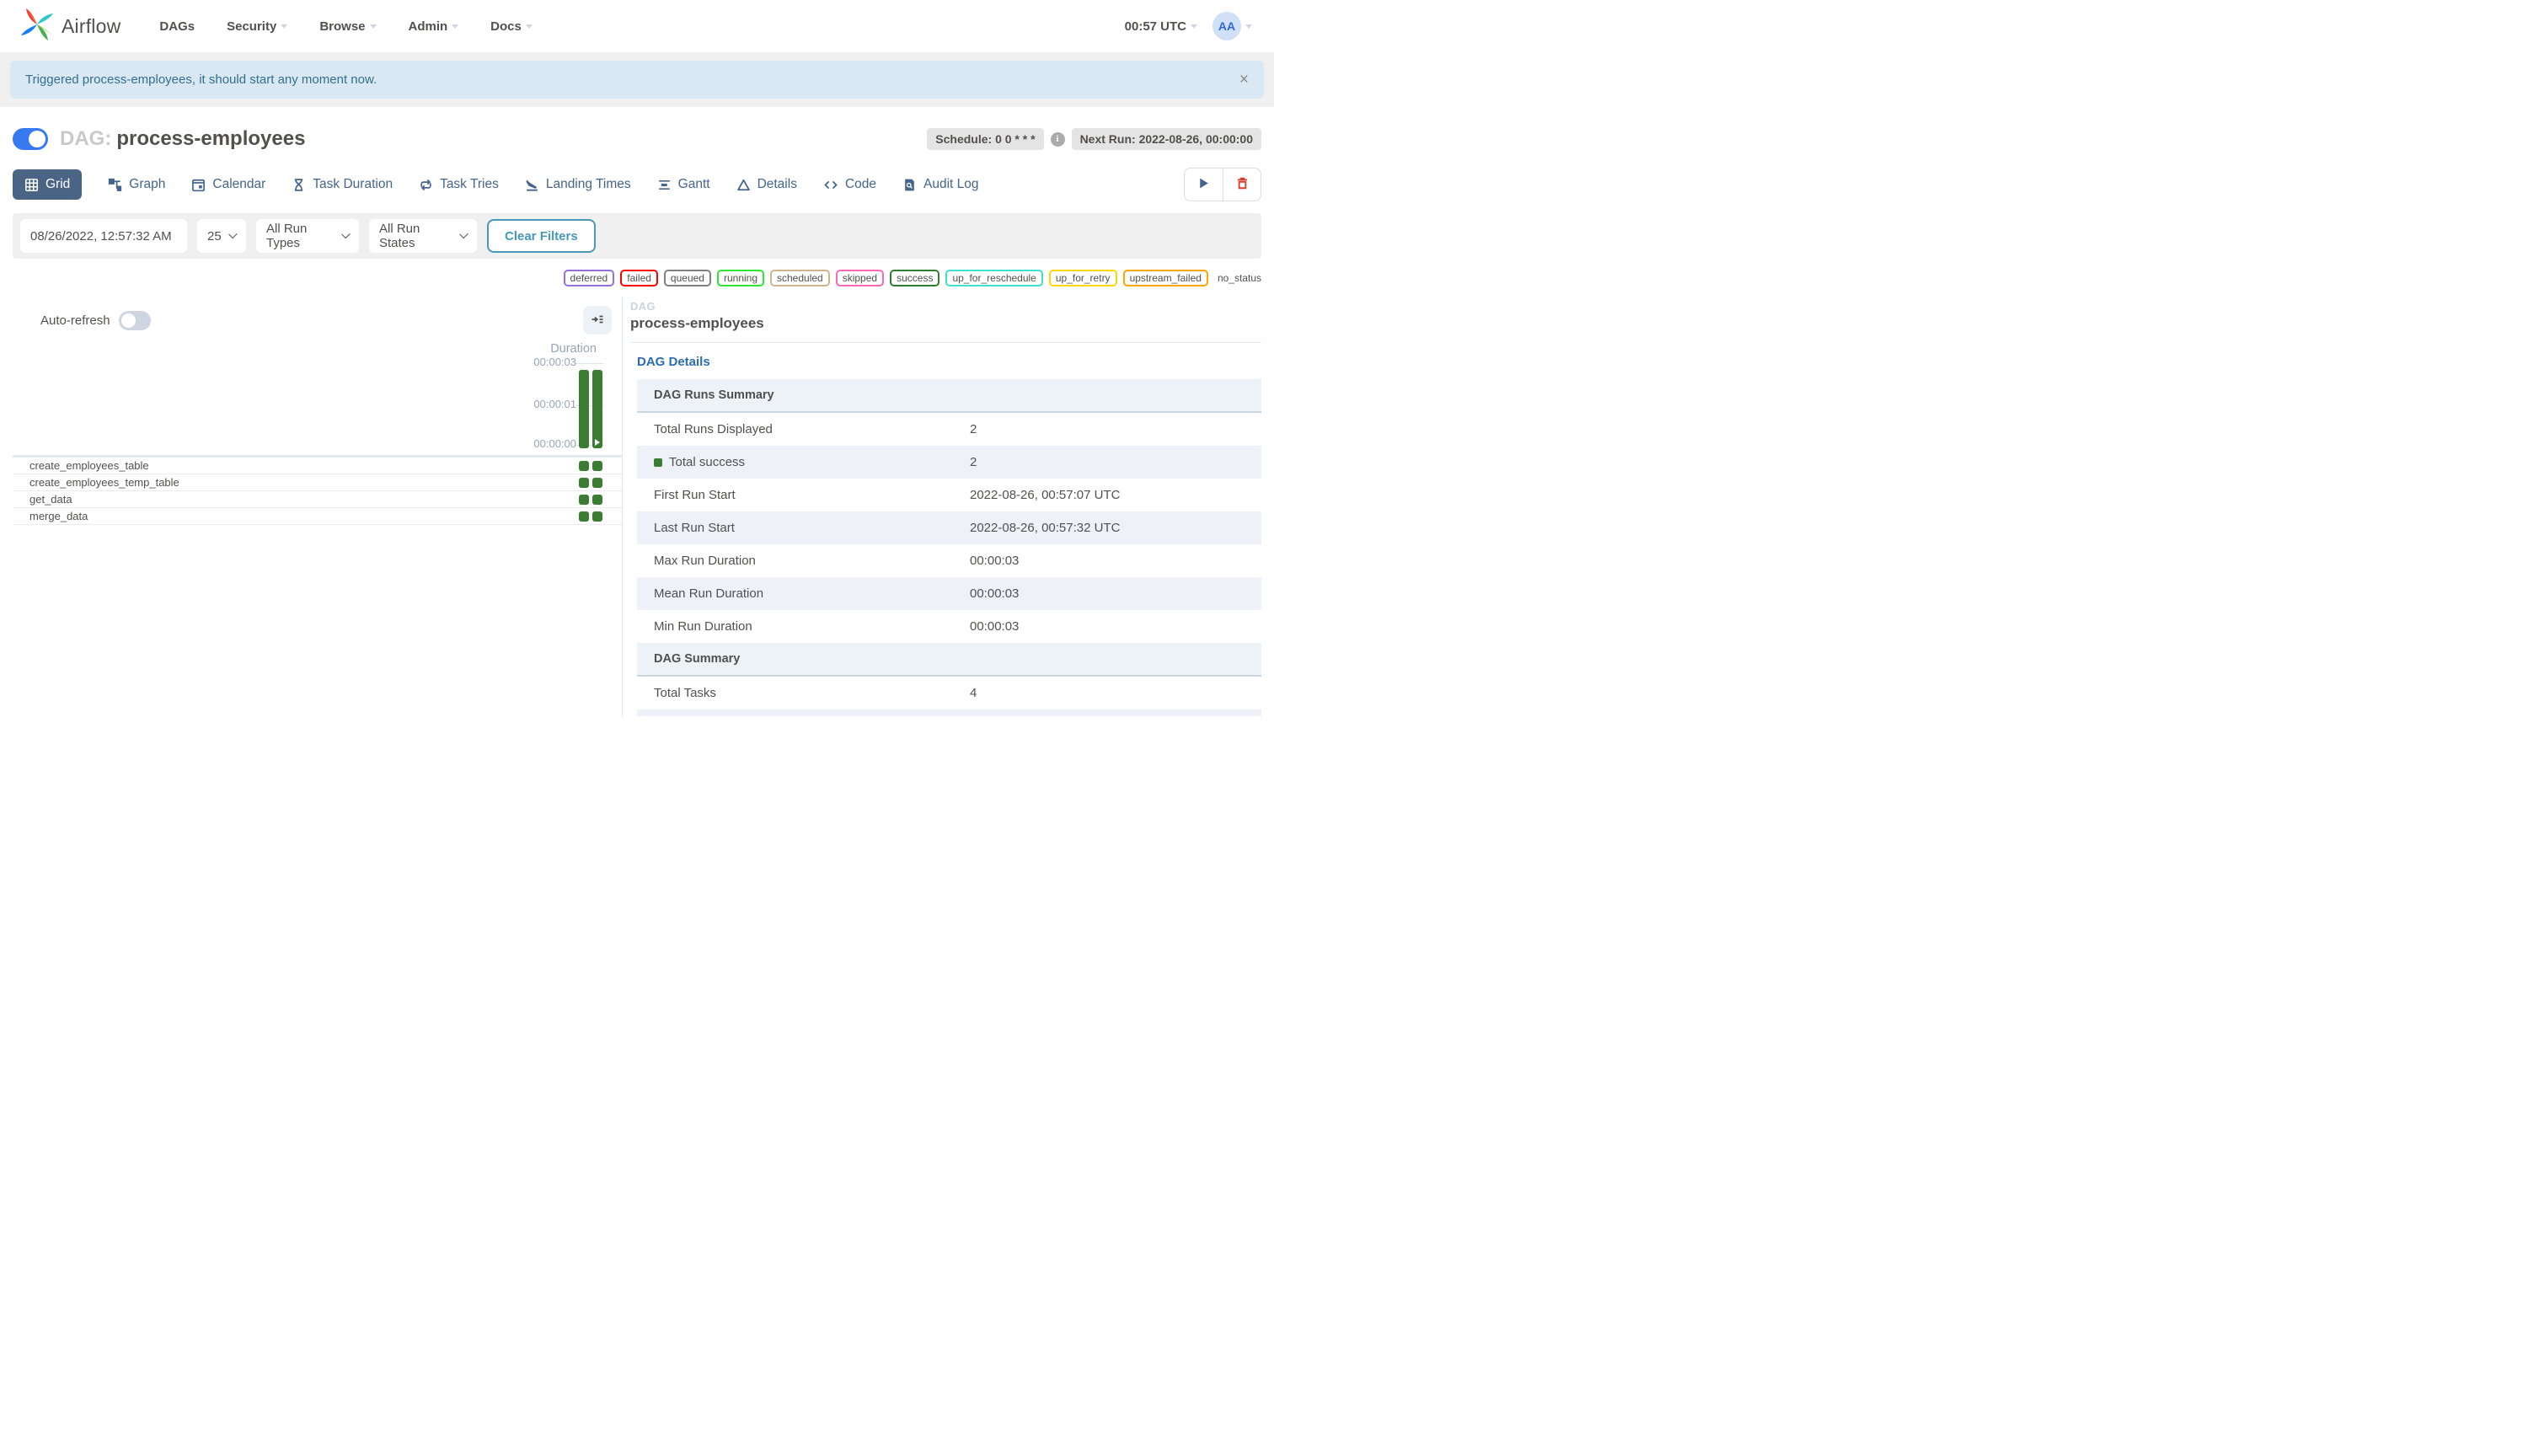 This screenshot has width=2548, height=1456. What do you see at coordinates (128, 320) in the screenshot?
I see `toggle-knob` at bounding box center [128, 320].